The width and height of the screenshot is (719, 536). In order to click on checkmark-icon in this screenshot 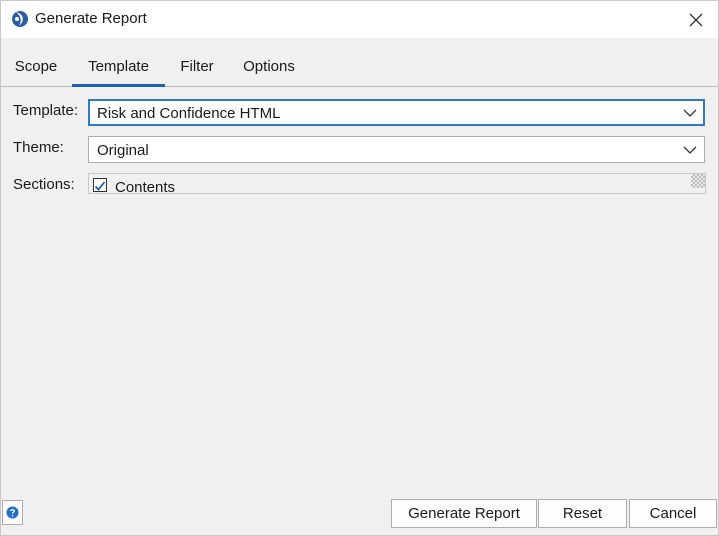, I will do `click(100, 186)`.